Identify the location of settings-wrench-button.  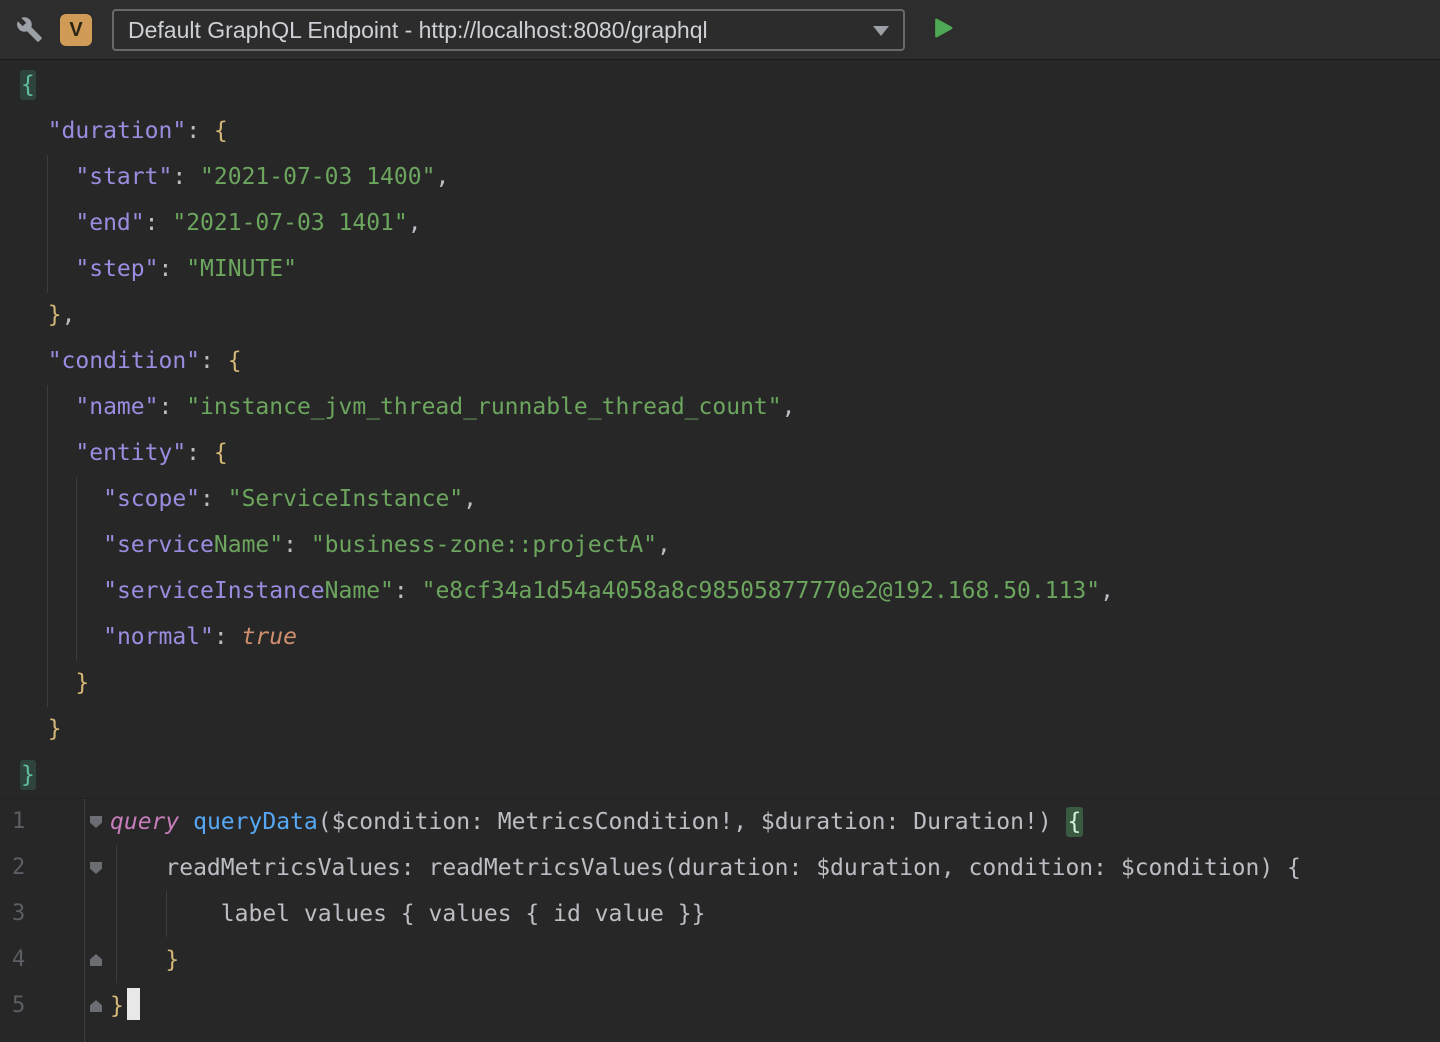
(29, 31).